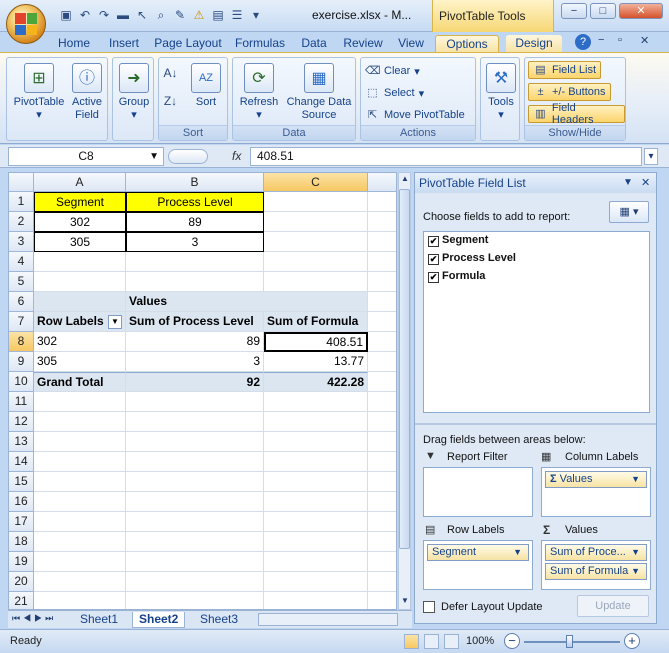  I want to click on zoom-in-icon: +, so click(632, 641).